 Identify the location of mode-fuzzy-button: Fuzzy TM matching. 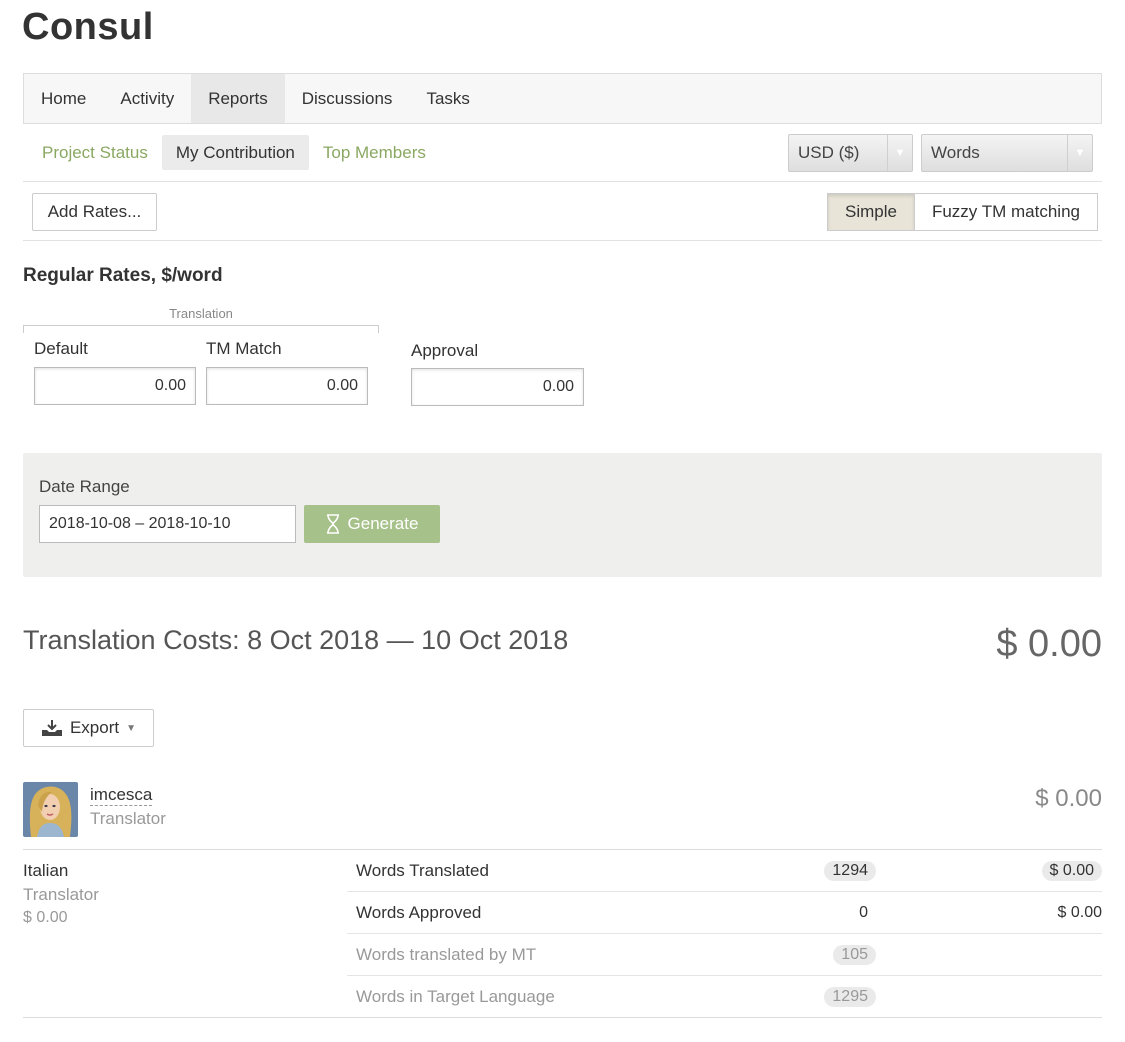
(1006, 212).